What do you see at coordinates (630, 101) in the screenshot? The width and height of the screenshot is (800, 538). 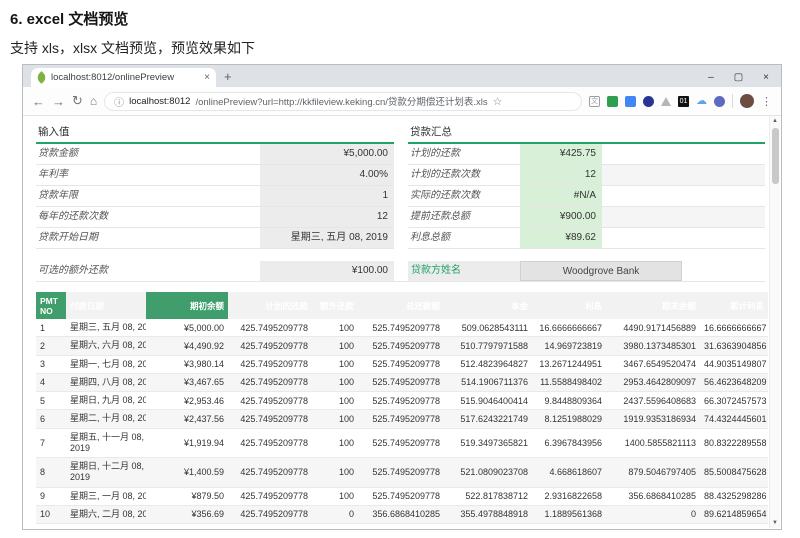 I see `extension-blue-icon` at bounding box center [630, 101].